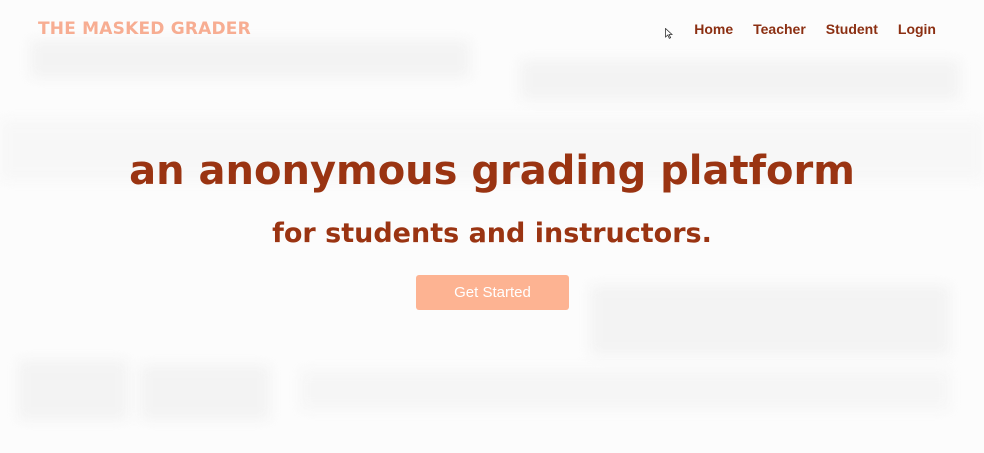 The image size is (984, 453). Describe the element at coordinates (144, 29) in the screenshot. I see `brand-logo: THE MASKED GRADER` at that location.